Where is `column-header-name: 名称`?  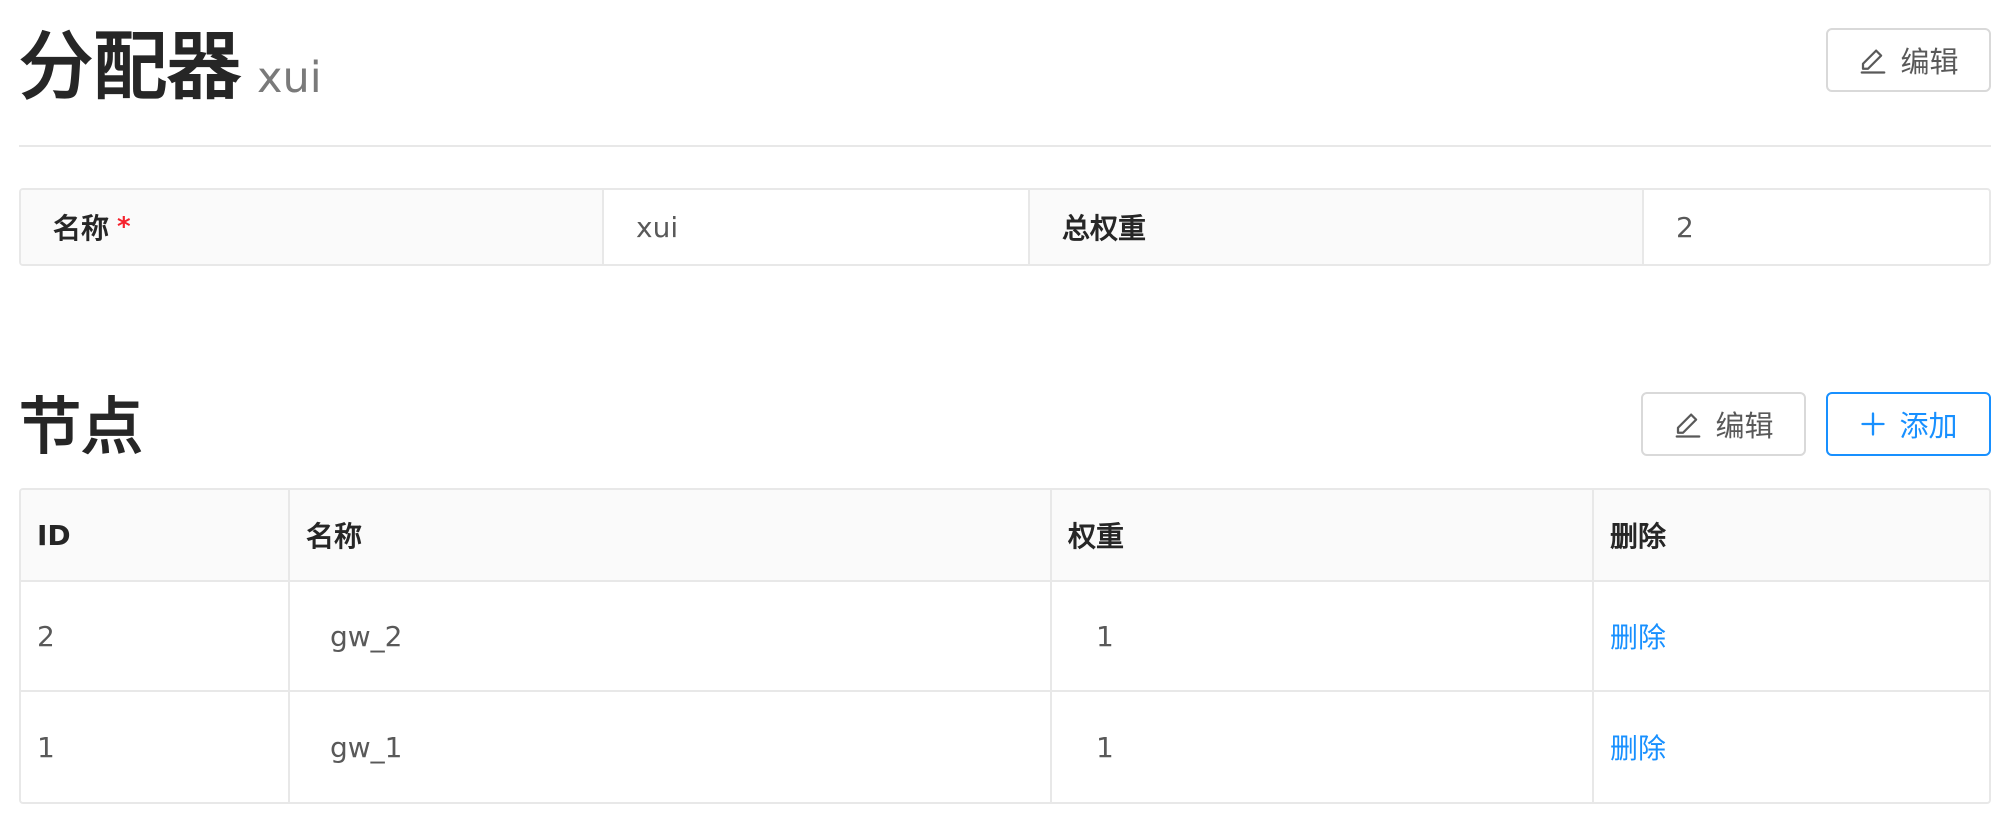
column-header-name: 名称 is located at coordinates (671, 535).